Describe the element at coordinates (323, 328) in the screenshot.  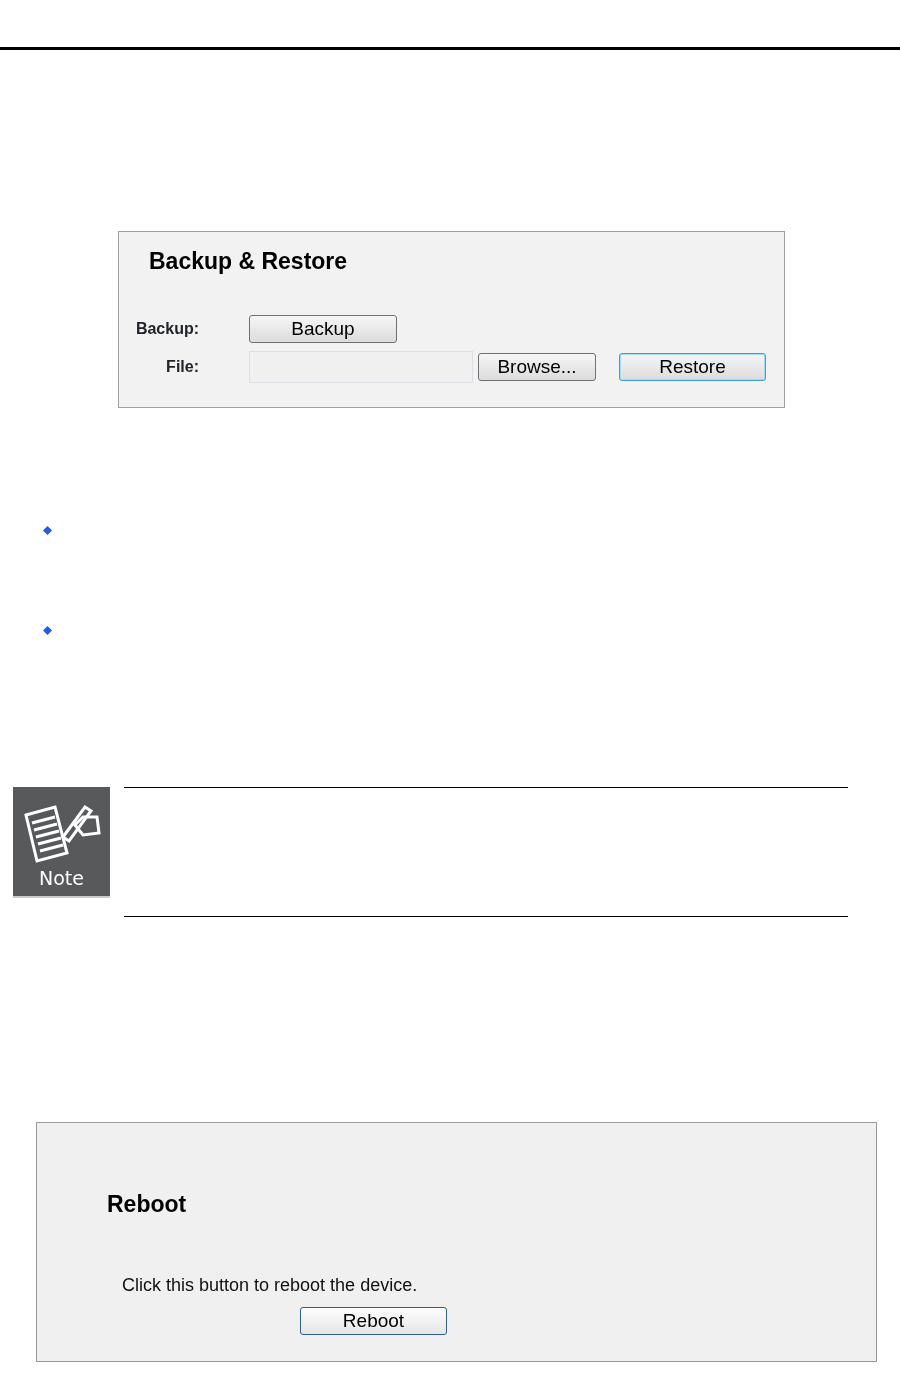
I see `backup-button: Backup` at that location.